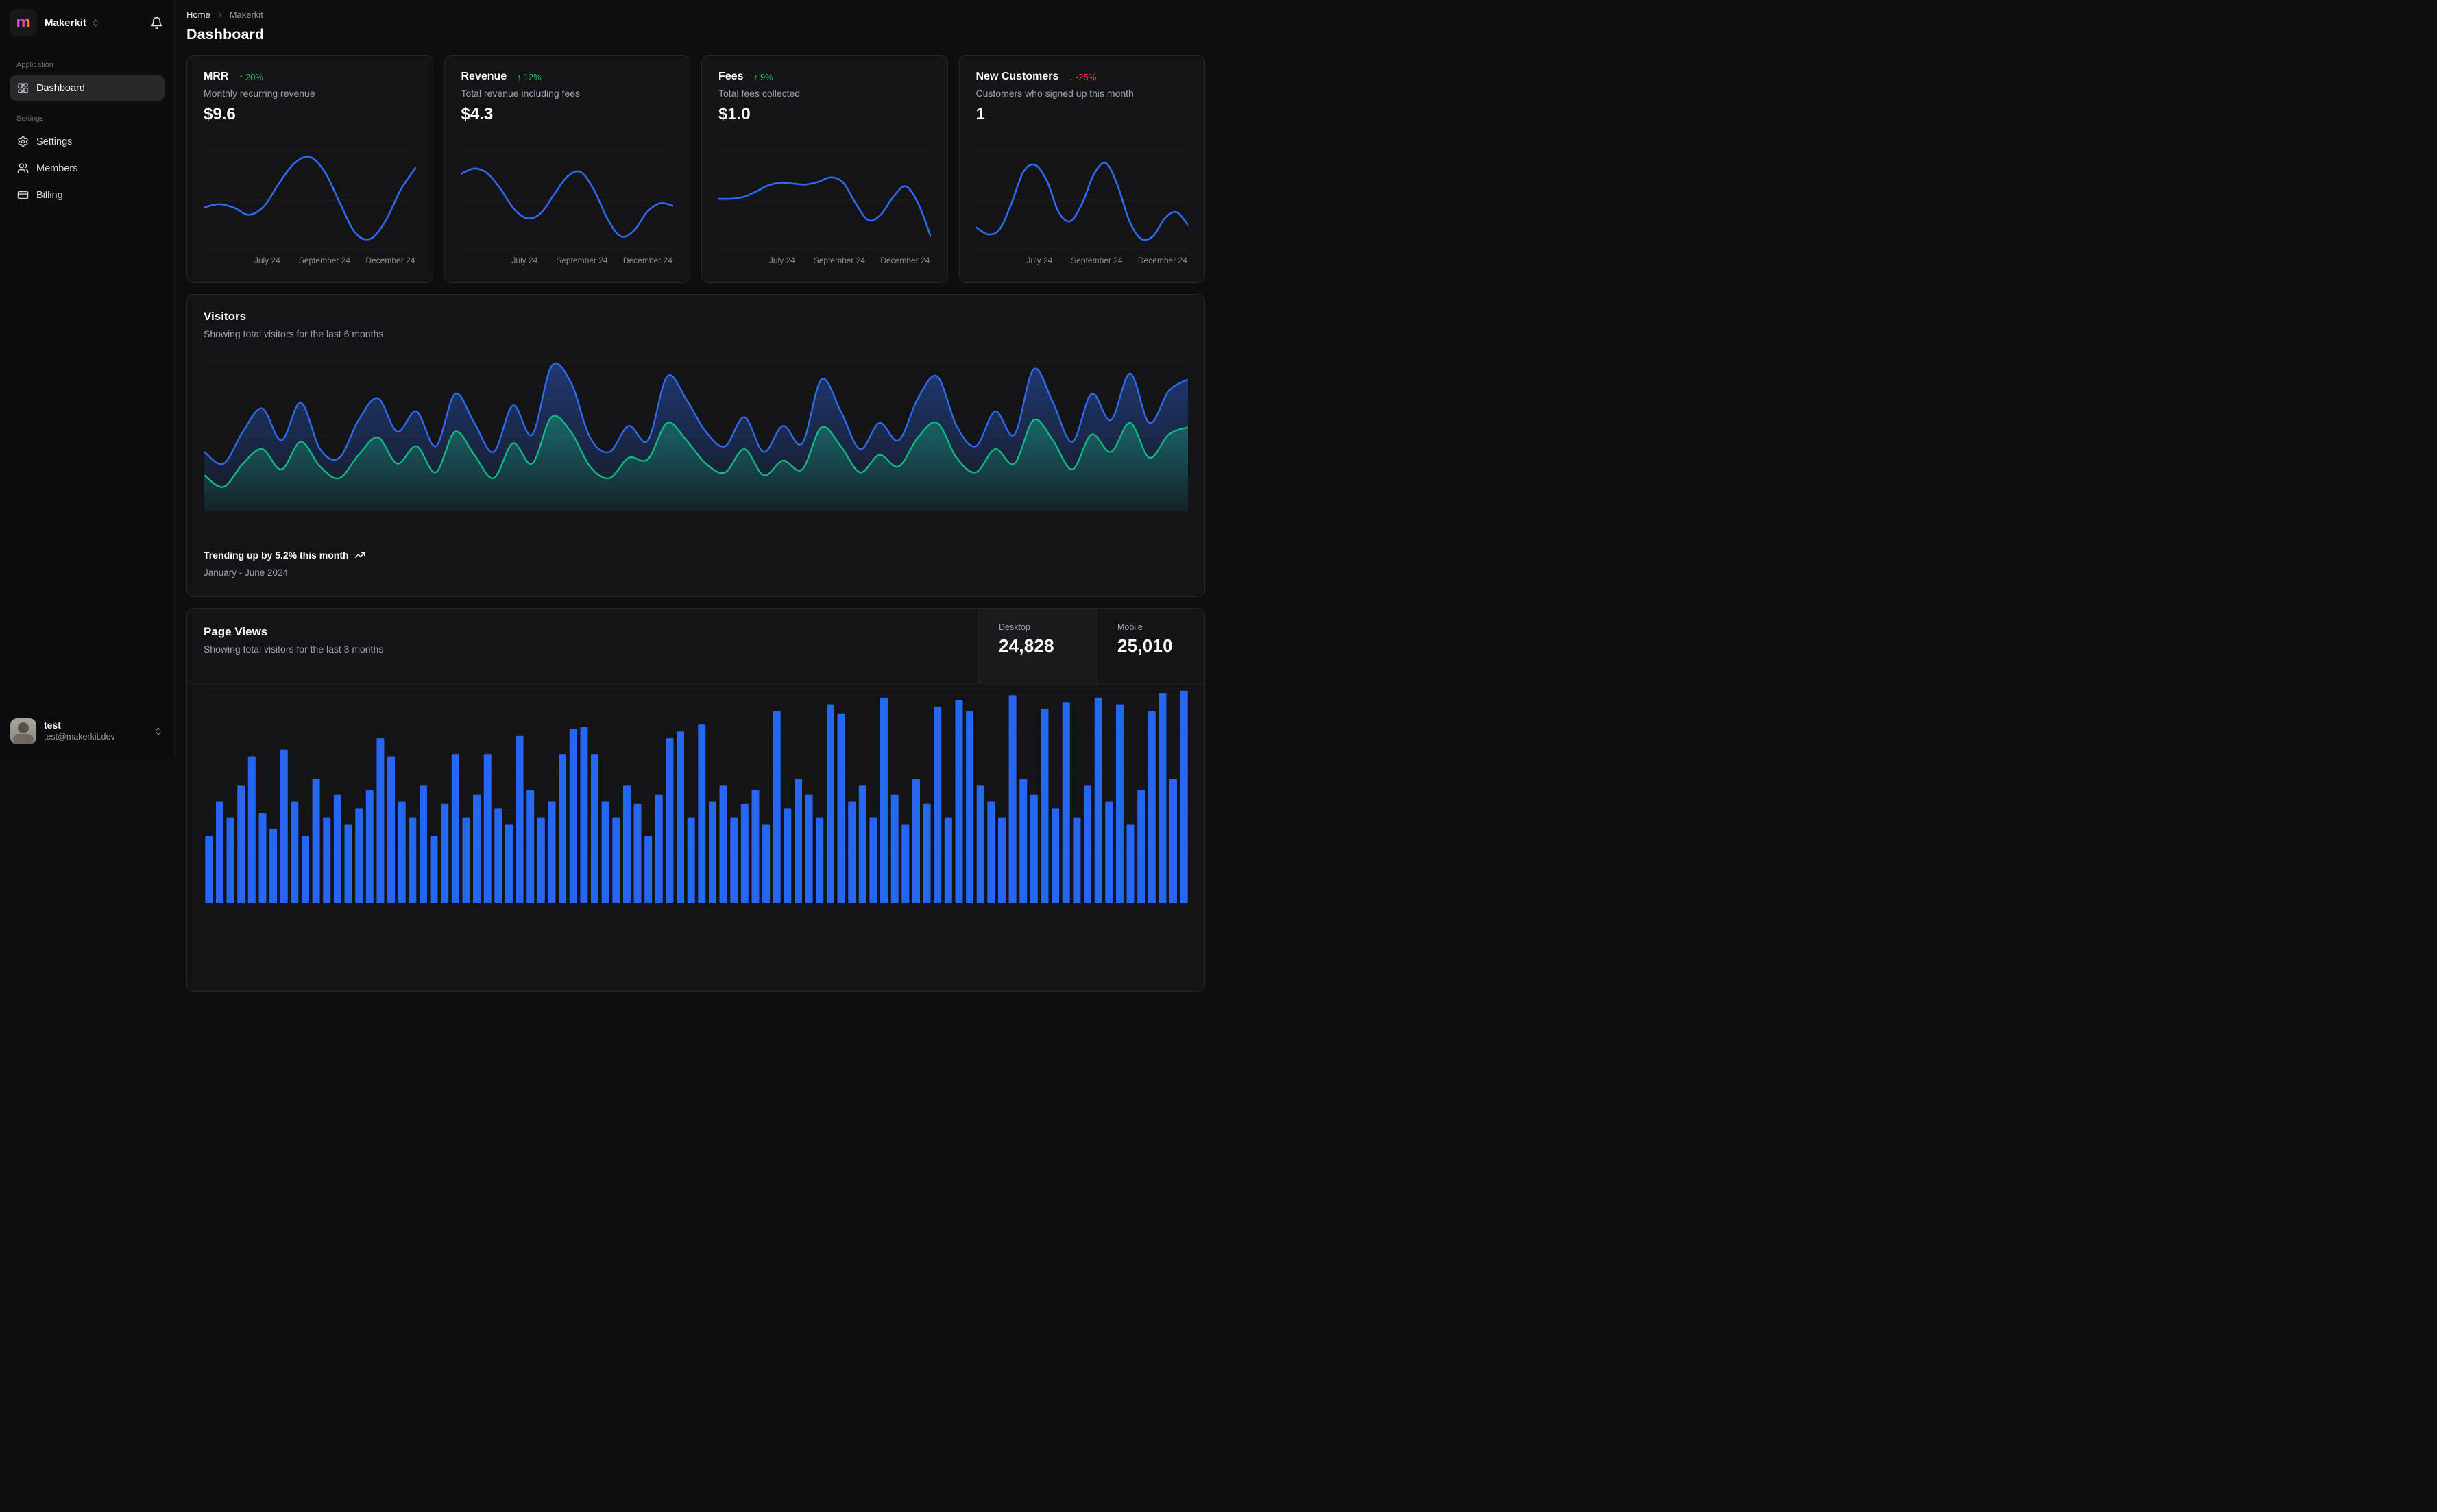 Image resolution: width=2437 pixels, height=1512 pixels. Describe the element at coordinates (220, 15) in the screenshot. I see `chevron-right-icon` at that location.